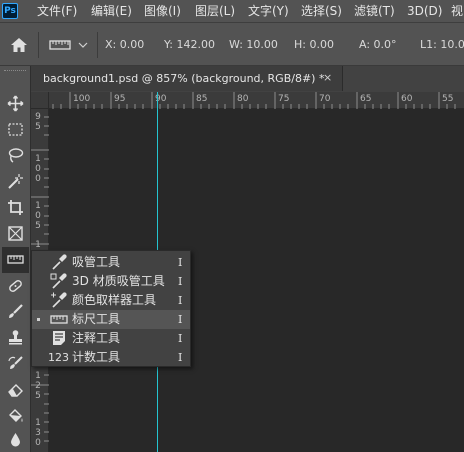  I want to click on history-brush-icon, so click(15, 362).